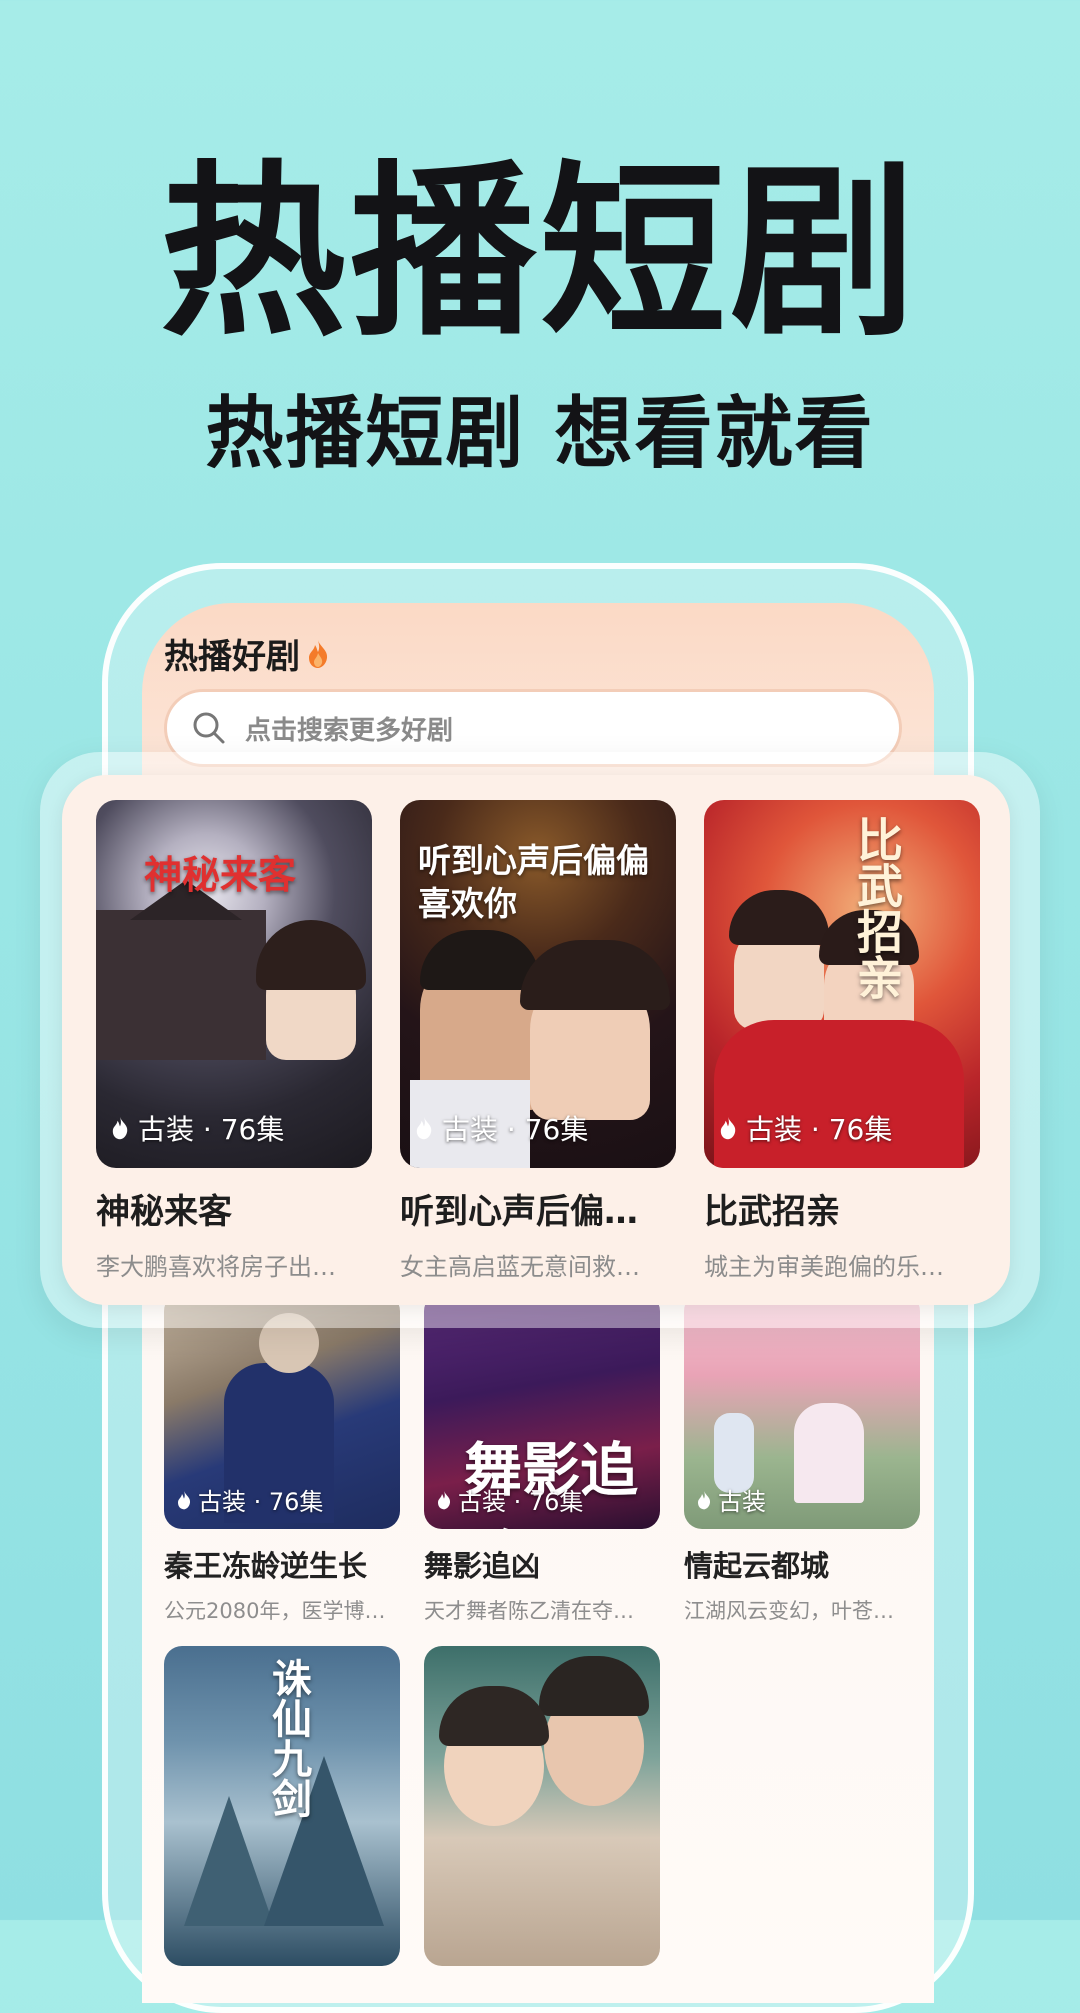 Image resolution: width=1080 pixels, height=2013 pixels. I want to click on highlight-poster: 听到心声后偏偏喜欢你 古装 · 76集, so click(538, 984).